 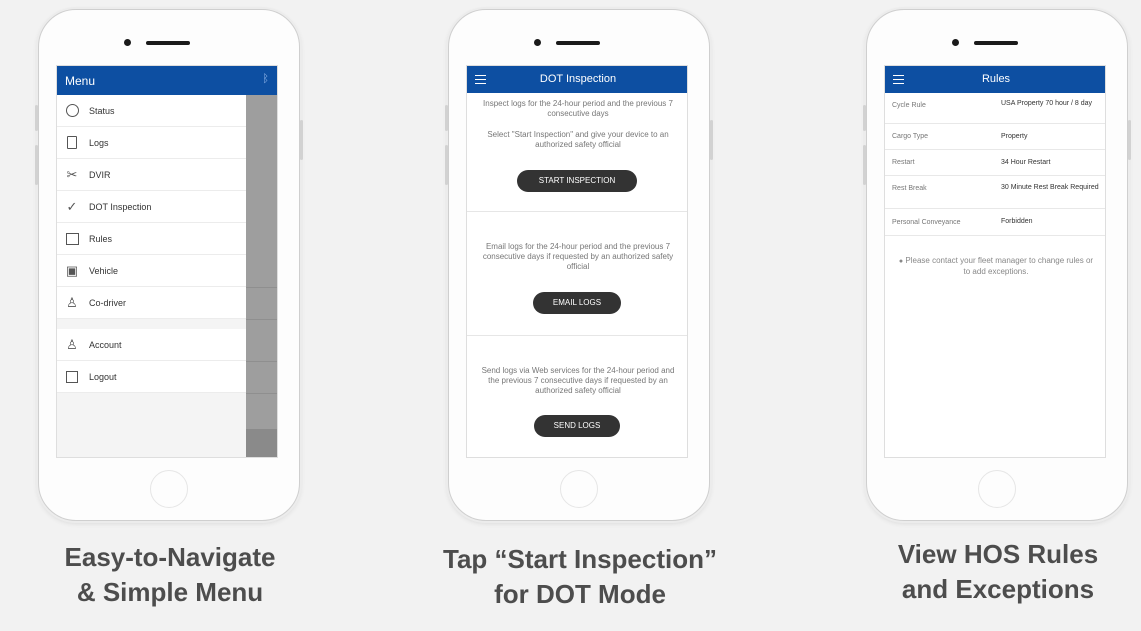 I want to click on menu-item-label: DVIR, so click(x=100, y=174).